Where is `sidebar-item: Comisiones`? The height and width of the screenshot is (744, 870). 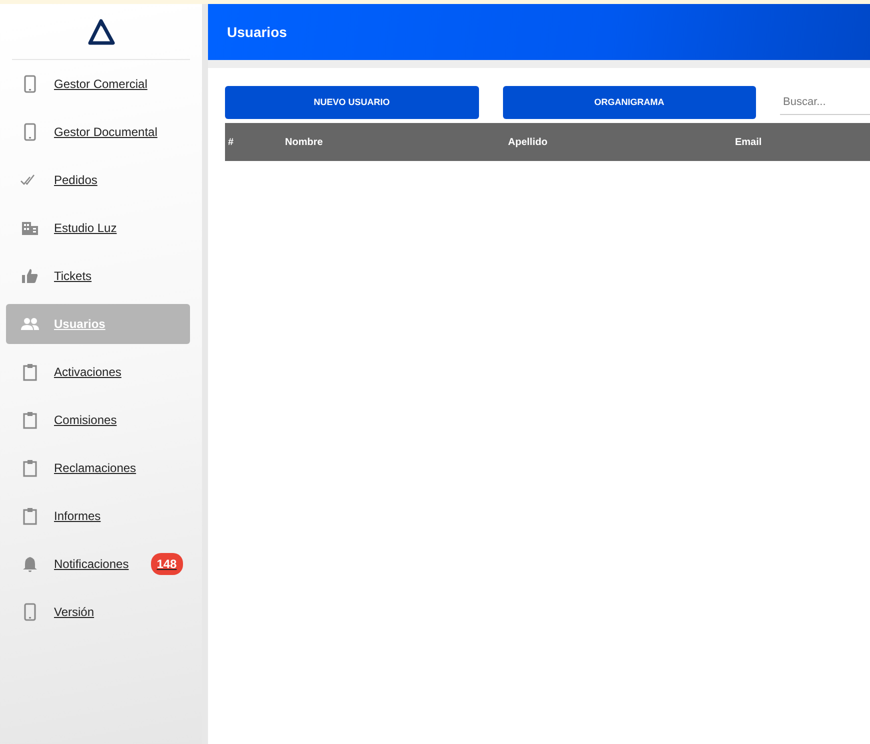
sidebar-item: Comisiones is located at coordinates (98, 420).